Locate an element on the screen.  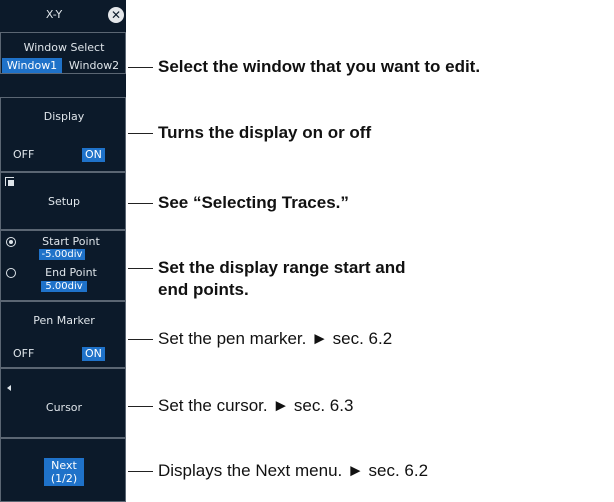
setup-label: Setup is located at coordinates (64, 201).